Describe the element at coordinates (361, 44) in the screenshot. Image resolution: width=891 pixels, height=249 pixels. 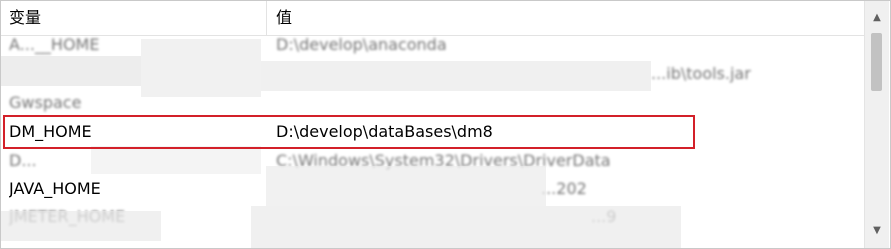
I see `variable-value: D:\develop\anaconda` at that location.